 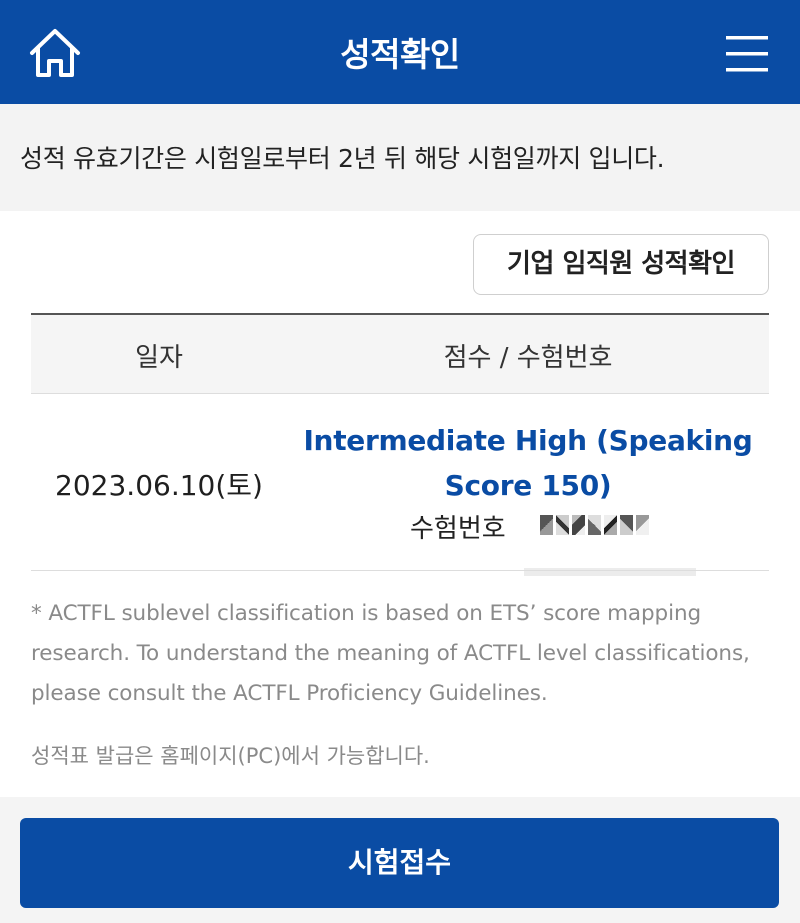 I want to click on column-header-score: 점수 / 수험번호, so click(x=528, y=358).